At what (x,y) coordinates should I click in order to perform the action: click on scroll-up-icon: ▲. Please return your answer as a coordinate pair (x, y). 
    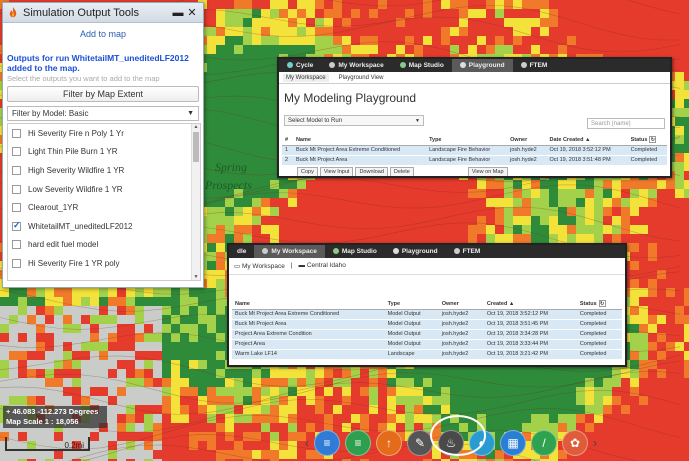
    Looking at the image, I should click on (196, 127).